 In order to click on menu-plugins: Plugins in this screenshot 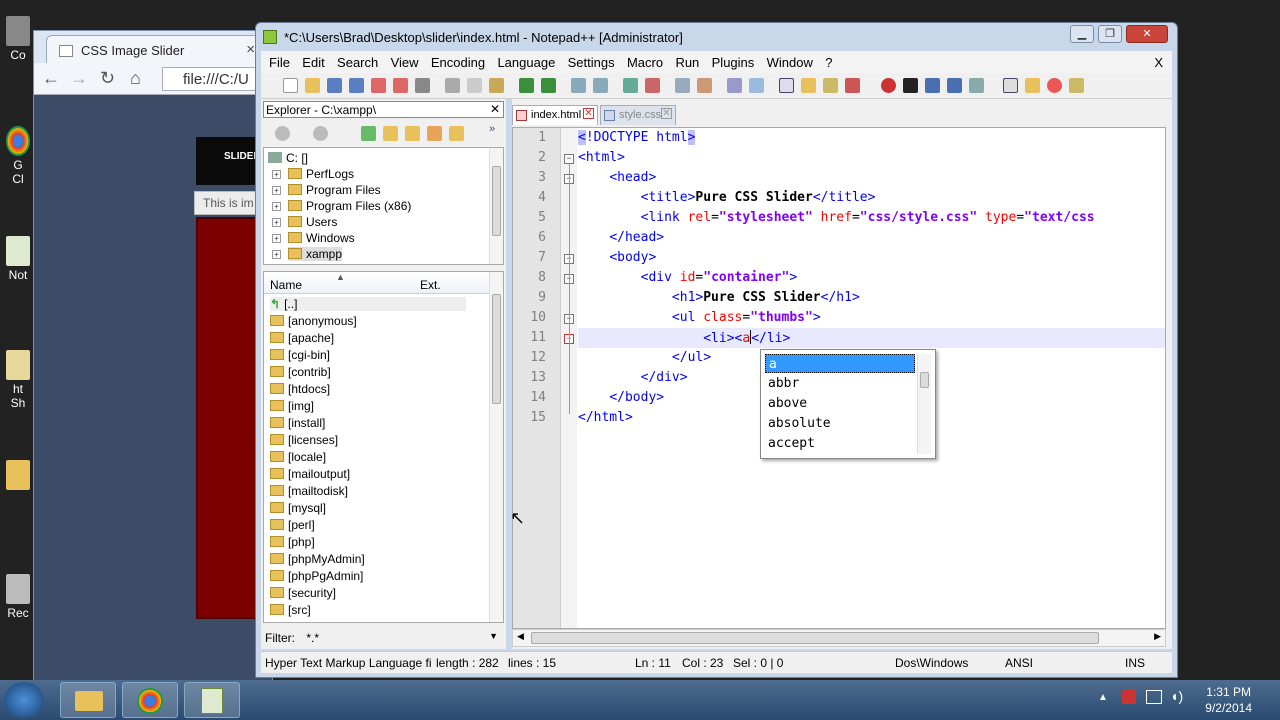, I will do `click(729, 60)`.